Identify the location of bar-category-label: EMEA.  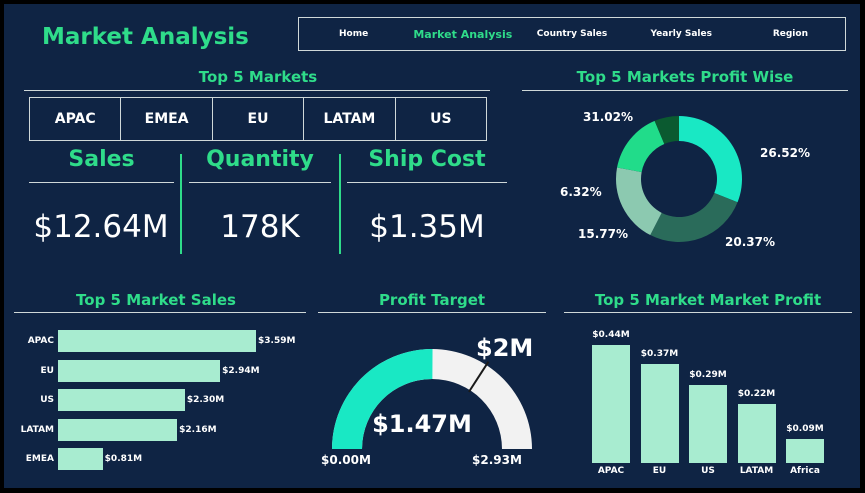
(39, 459).